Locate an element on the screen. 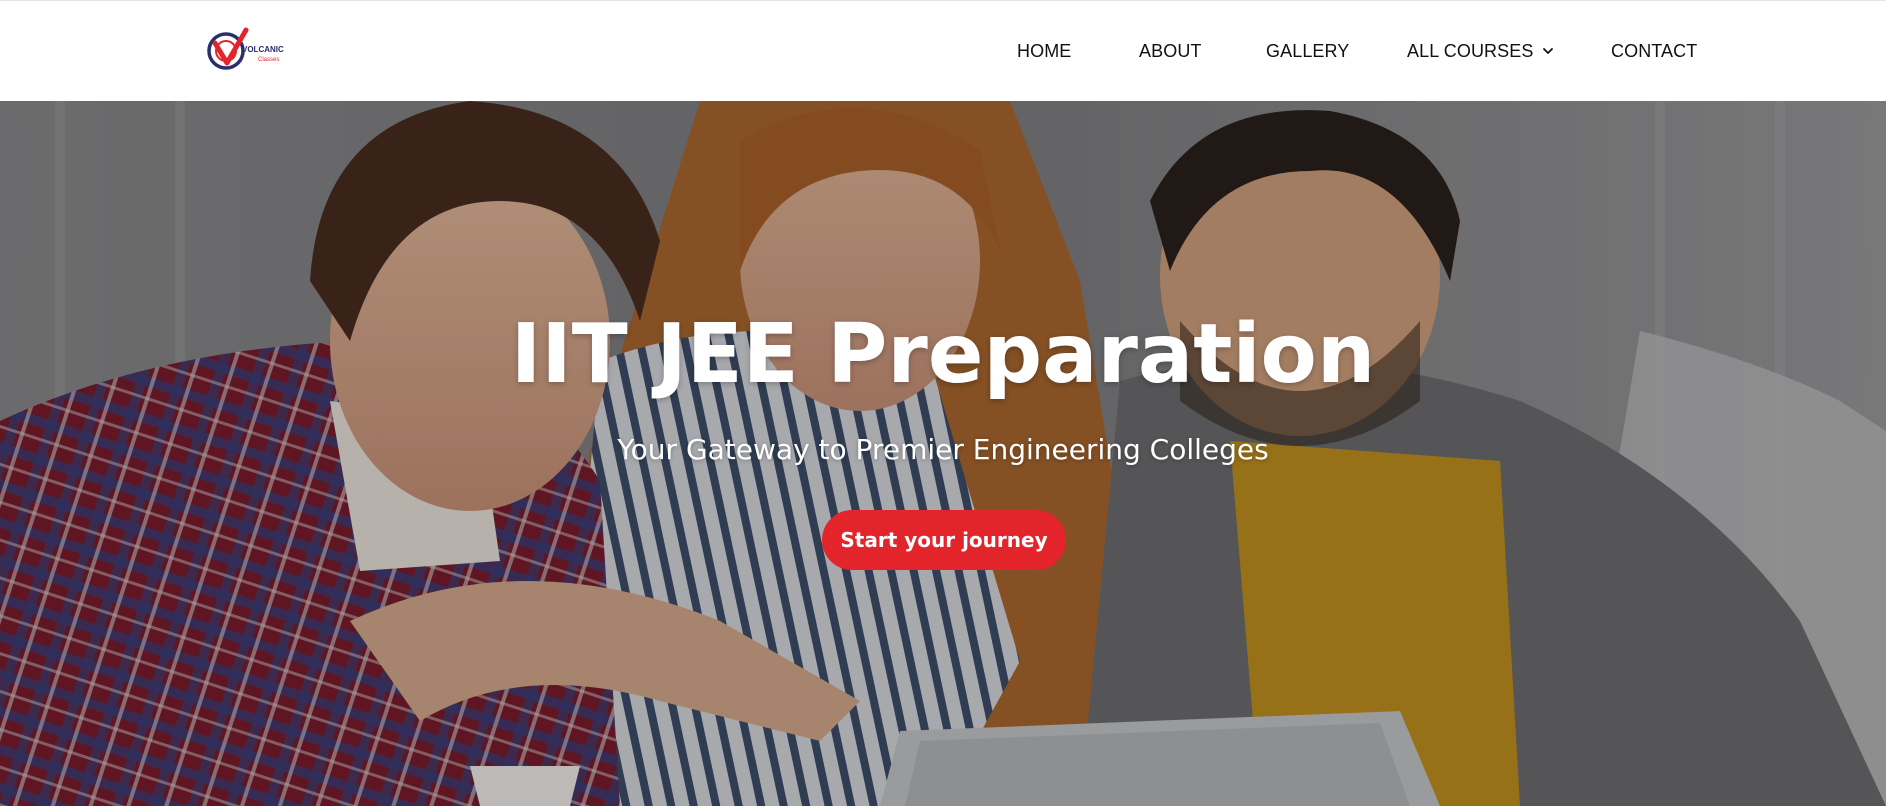 The width and height of the screenshot is (1886, 806). main-nav: HOME ABOUT GALLERY ALL COURSES CONTACT is located at coordinates (943, 51).